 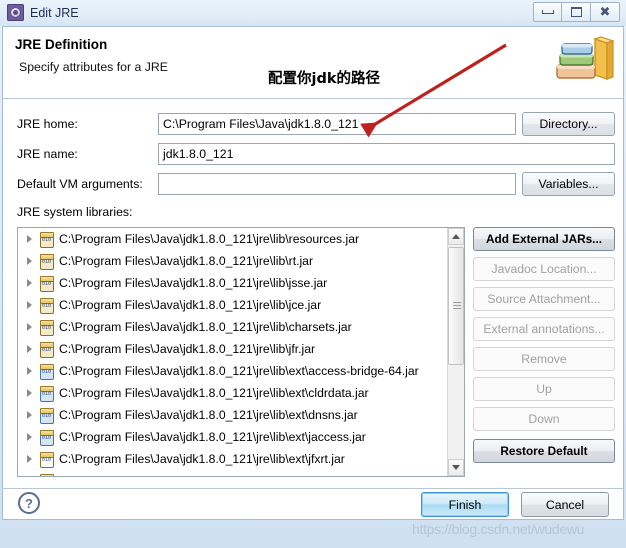 I want to click on books-stack-icon, so click(x=583, y=62).